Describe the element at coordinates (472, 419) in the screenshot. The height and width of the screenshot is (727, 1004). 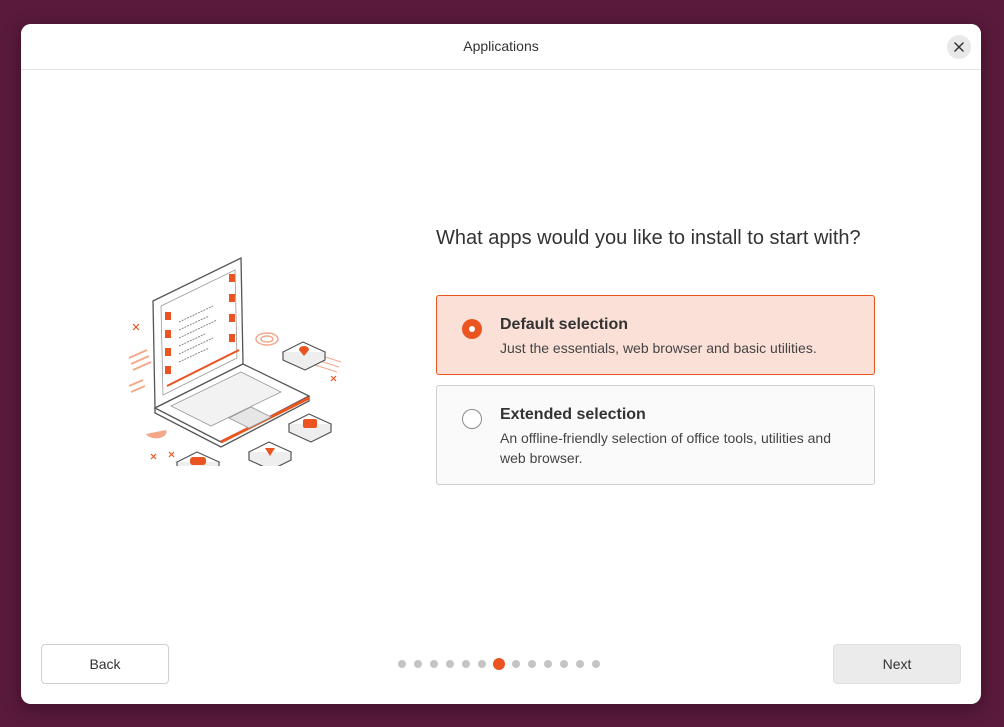
I see `extended-selection-radio` at that location.